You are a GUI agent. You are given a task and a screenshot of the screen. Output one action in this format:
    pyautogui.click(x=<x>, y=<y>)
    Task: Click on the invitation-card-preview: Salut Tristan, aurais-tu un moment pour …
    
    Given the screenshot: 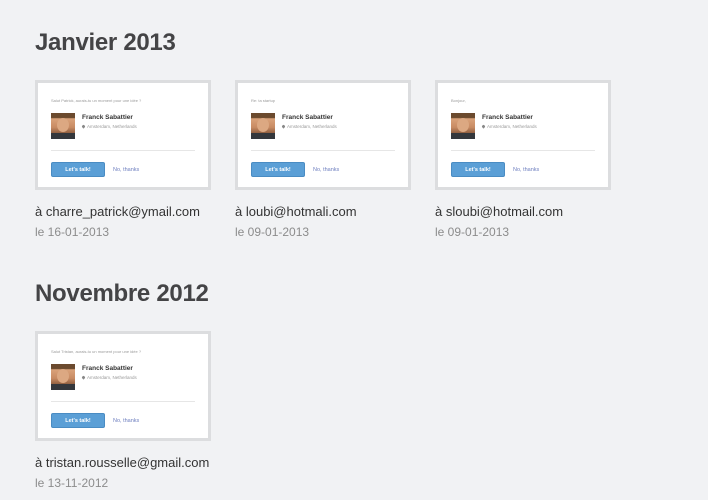 What is the action you would take?
    pyautogui.click(x=123, y=386)
    